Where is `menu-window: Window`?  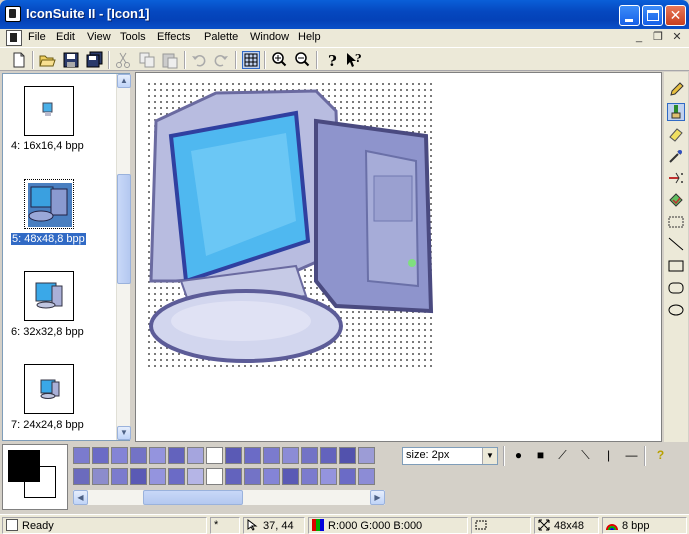 menu-window: Window is located at coordinates (269, 37).